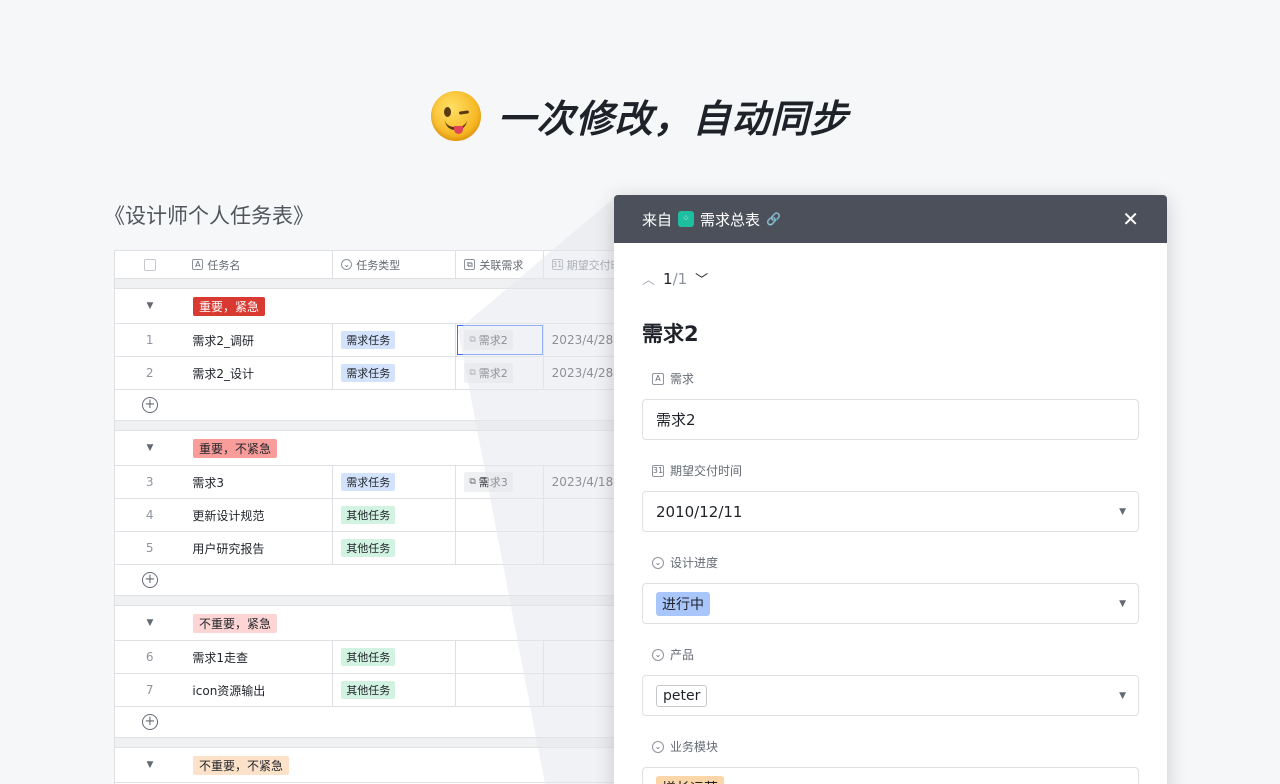 The width and height of the screenshot is (1280, 784). I want to click on table-row: 7 icon资源输出 其他任务, so click(374, 690).